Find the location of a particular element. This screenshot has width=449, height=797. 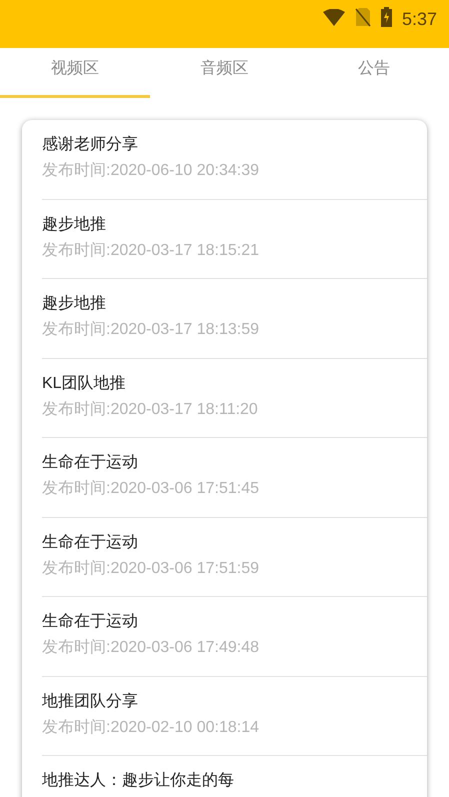

wifi-icon is located at coordinates (333, 18).